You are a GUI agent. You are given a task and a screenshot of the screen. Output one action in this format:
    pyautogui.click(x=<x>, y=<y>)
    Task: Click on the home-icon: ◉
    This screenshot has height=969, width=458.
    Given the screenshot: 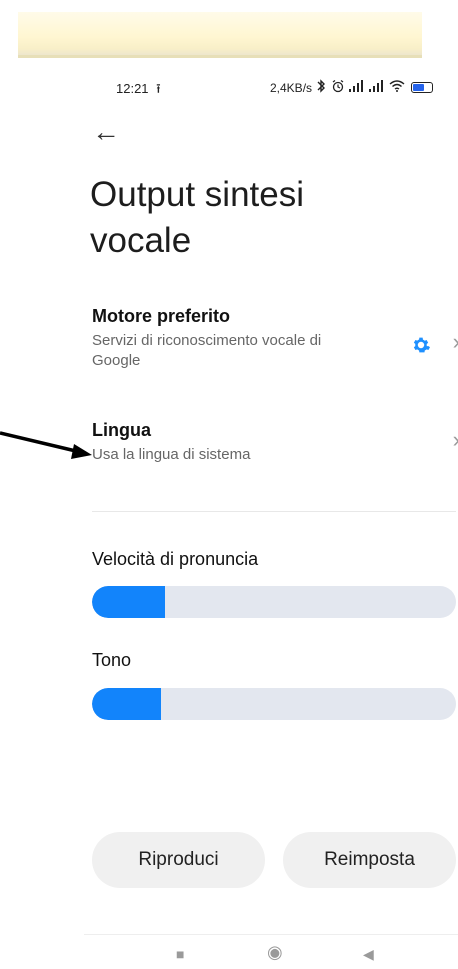 What is the action you would take?
    pyautogui.click(x=275, y=952)
    